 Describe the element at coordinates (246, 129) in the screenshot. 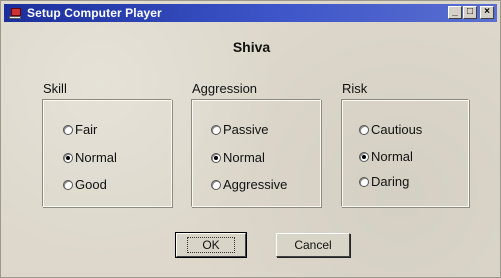

I see `aggression-option-label: Passive` at that location.